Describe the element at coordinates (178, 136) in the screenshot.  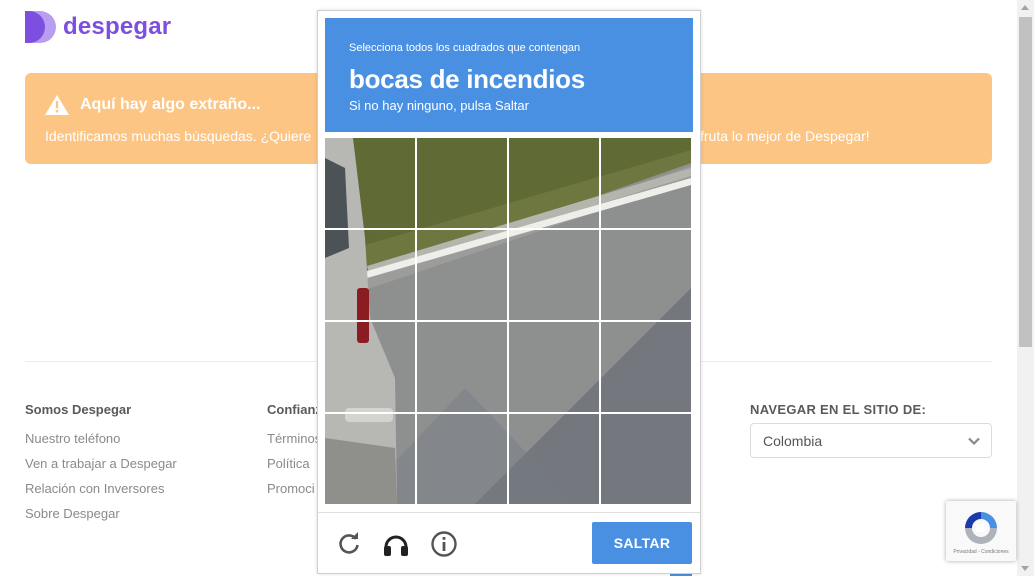
I see `alert-message: Identificamos muchas búsquedas. ¿Quiere` at that location.